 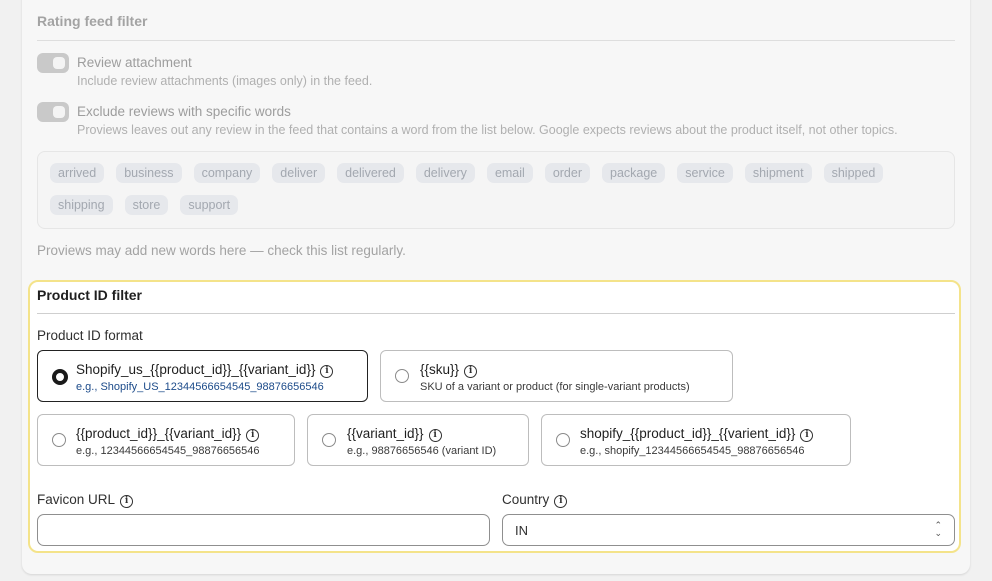 What do you see at coordinates (92, 21) in the screenshot?
I see `rating-filter-title: Rating feed filter` at bounding box center [92, 21].